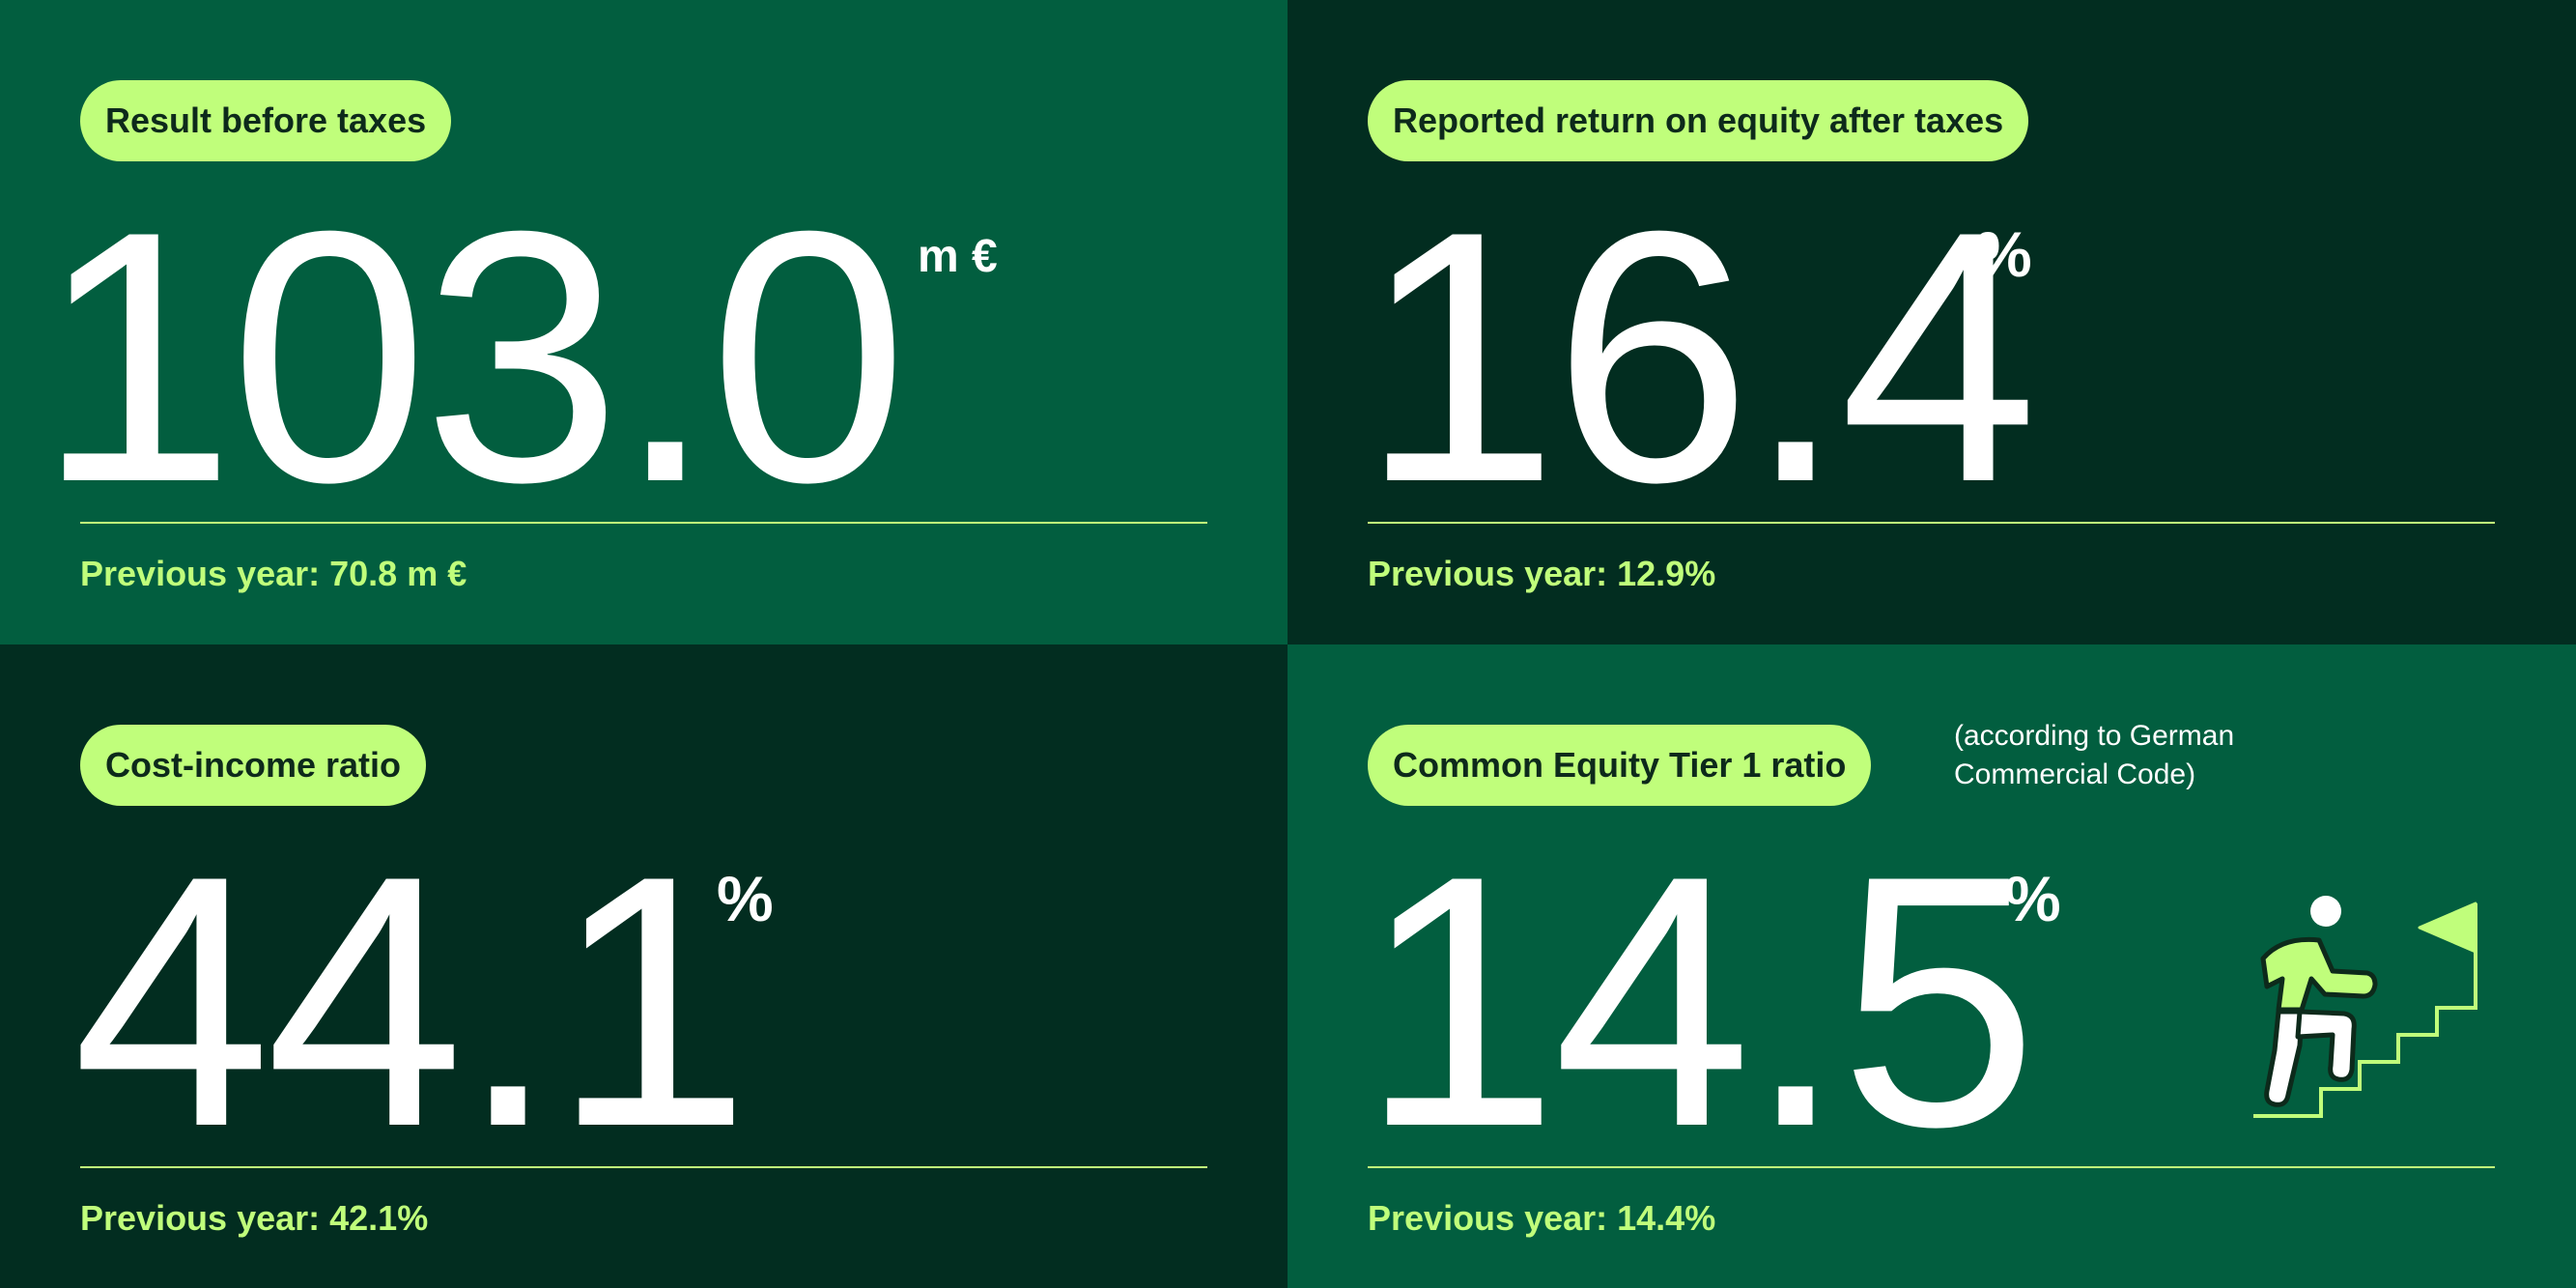  I want to click on kpi-unit: m €, so click(958, 257).